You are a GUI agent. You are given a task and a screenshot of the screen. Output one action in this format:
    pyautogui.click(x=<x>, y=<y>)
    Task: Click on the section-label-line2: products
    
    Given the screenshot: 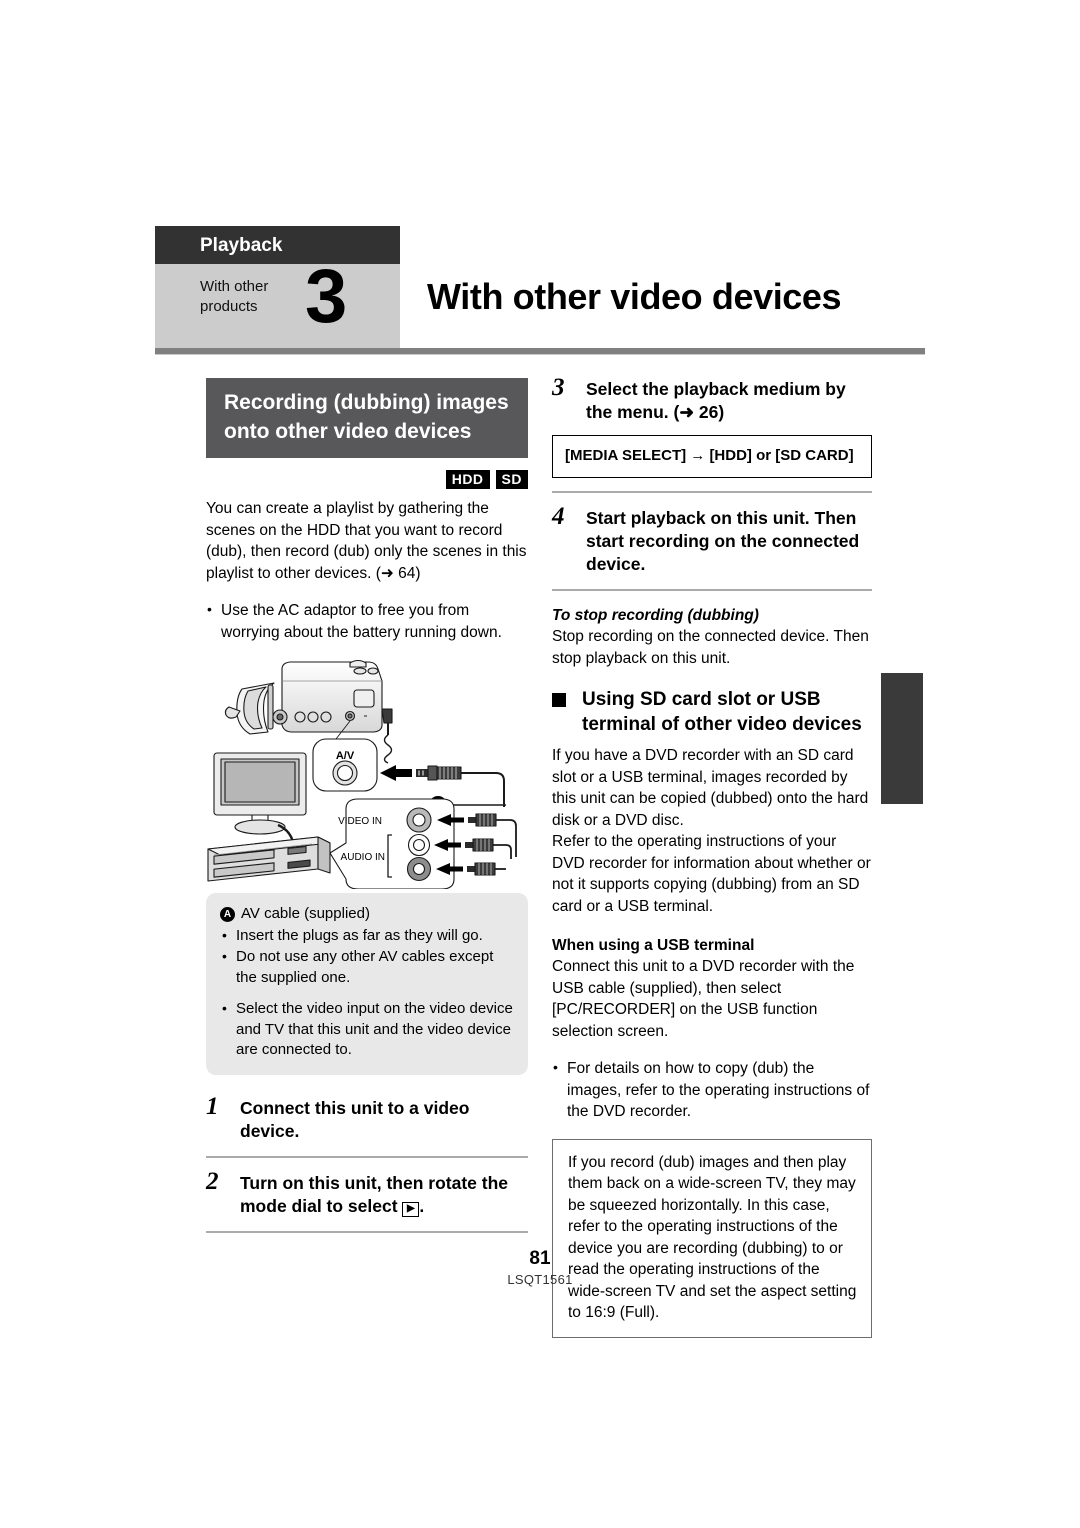 What is the action you would take?
    pyautogui.click(x=229, y=306)
    